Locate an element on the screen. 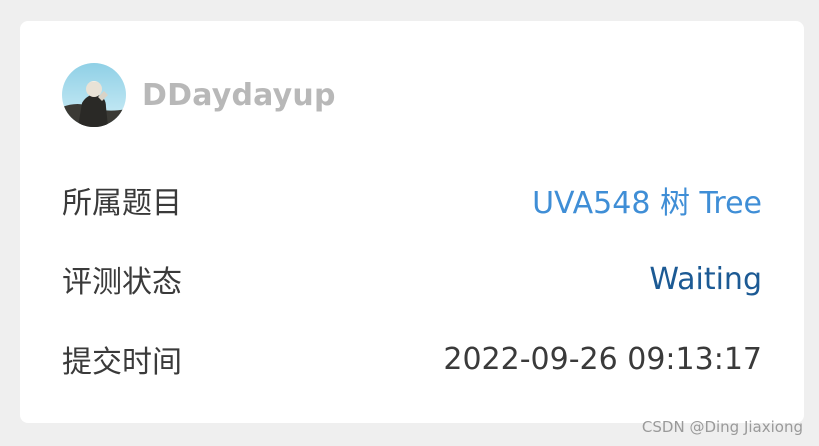  avatar is located at coordinates (94, 95).